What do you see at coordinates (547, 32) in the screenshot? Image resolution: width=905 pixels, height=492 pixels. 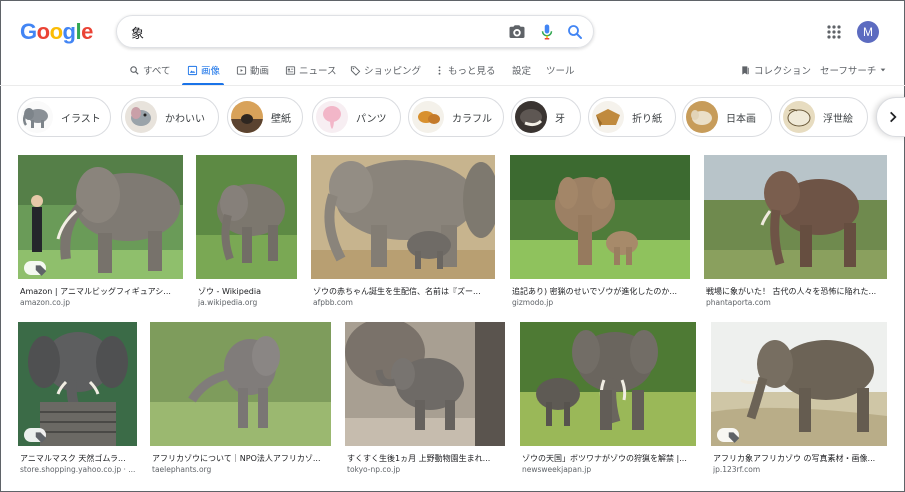 I see `microphone-icon` at bounding box center [547, 32].